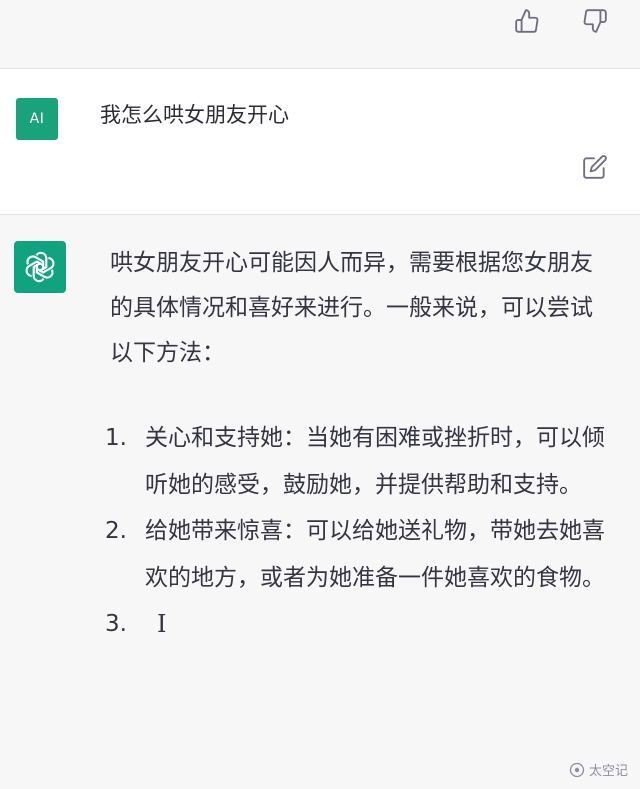 The image size is (640, 789). Describe the element at coordinates (116, 531) in the screenshot. I see `list-item-number: 2.` at that location.